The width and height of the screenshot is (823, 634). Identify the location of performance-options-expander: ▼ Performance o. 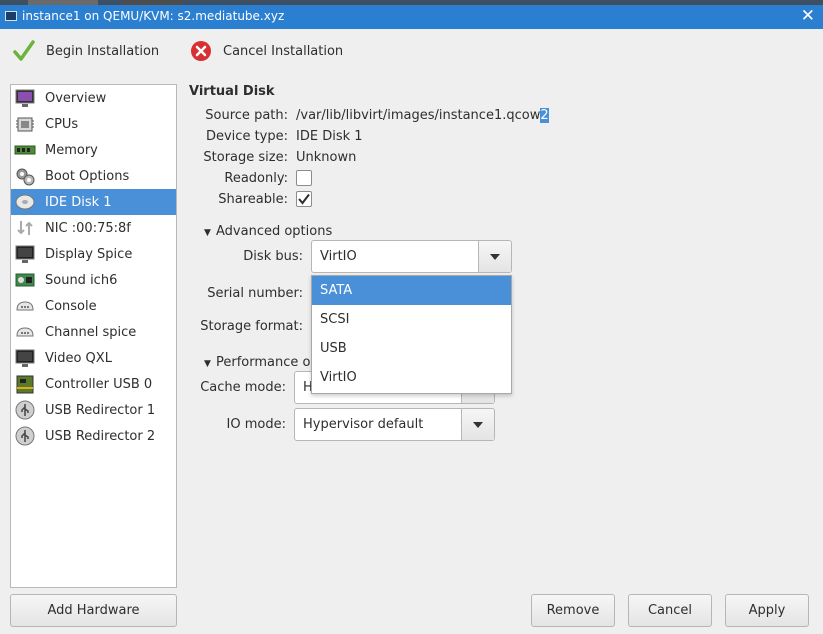
(257, 362).